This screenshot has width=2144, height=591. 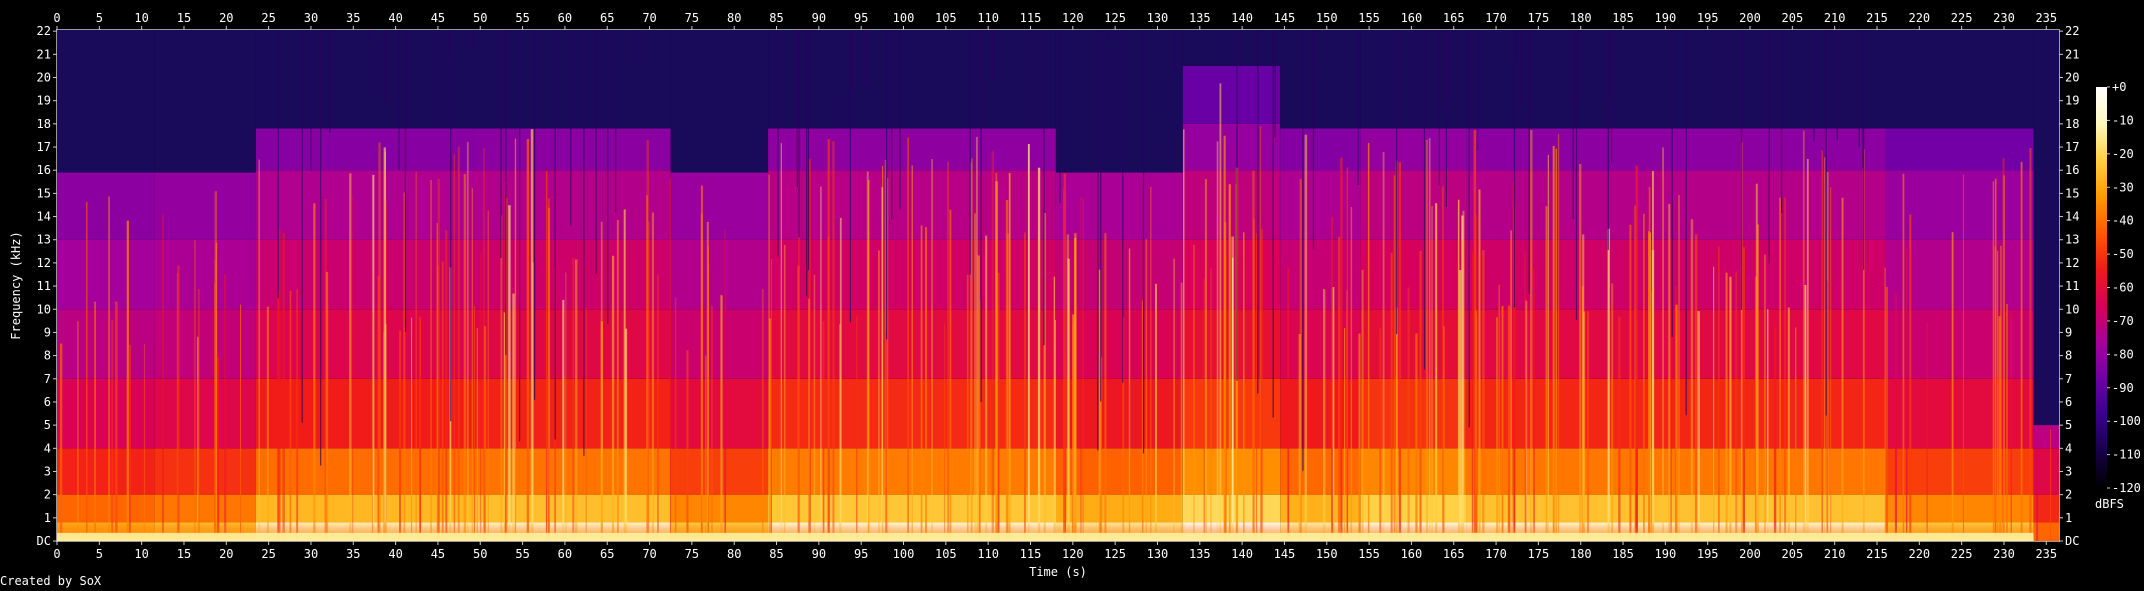 I want to click on x-tick-label-top: 120, so click(x=1073, y=18).